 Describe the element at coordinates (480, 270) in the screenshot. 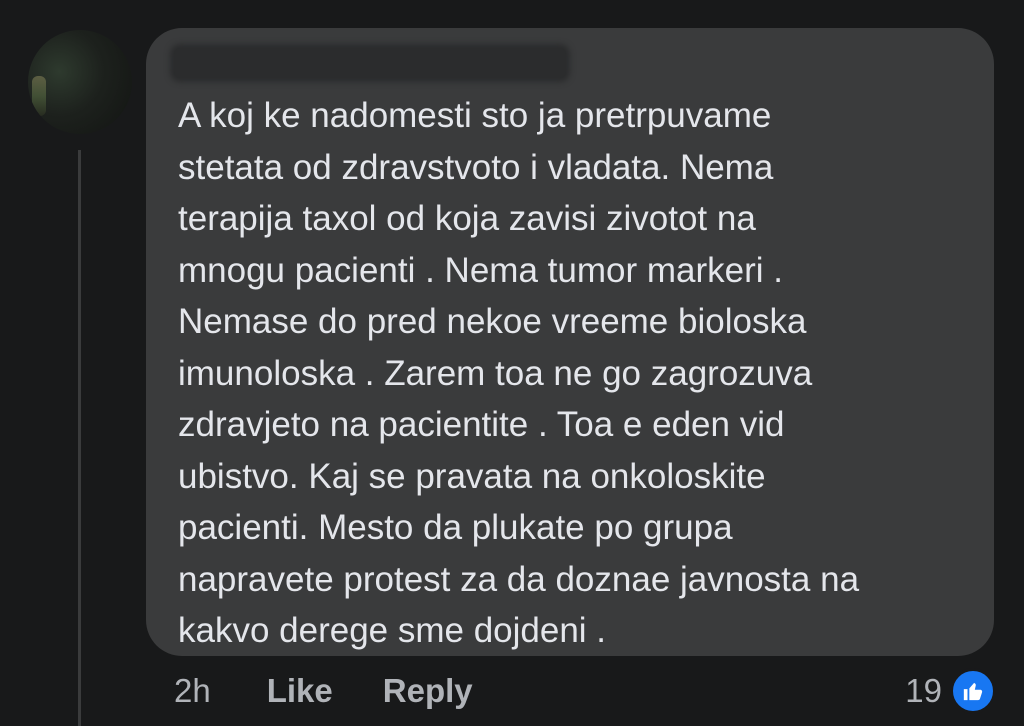

I see `comment-line: mnogu pacienti . Nema tumor markeri .` at that location.